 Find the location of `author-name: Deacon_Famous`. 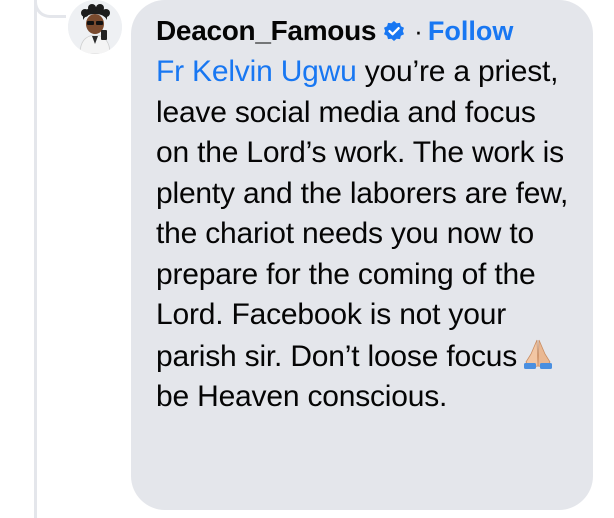

author-name: Deacon_Famous is located at coordinates (266, 31).